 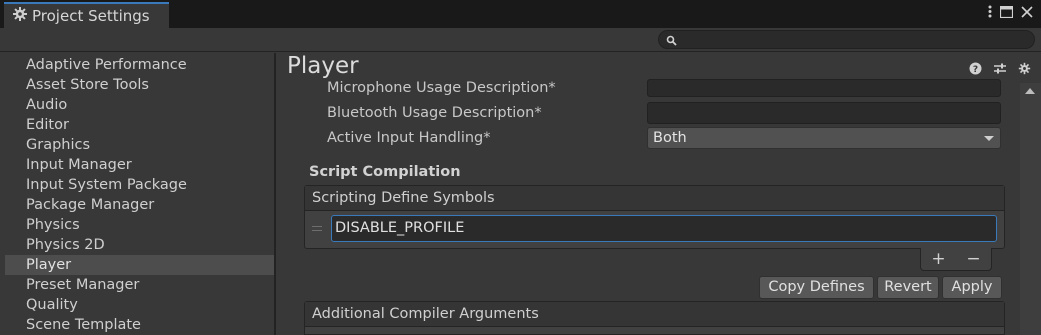 I want to click on active-input-handling-dropdown: Both, so click(x=824, y=138).